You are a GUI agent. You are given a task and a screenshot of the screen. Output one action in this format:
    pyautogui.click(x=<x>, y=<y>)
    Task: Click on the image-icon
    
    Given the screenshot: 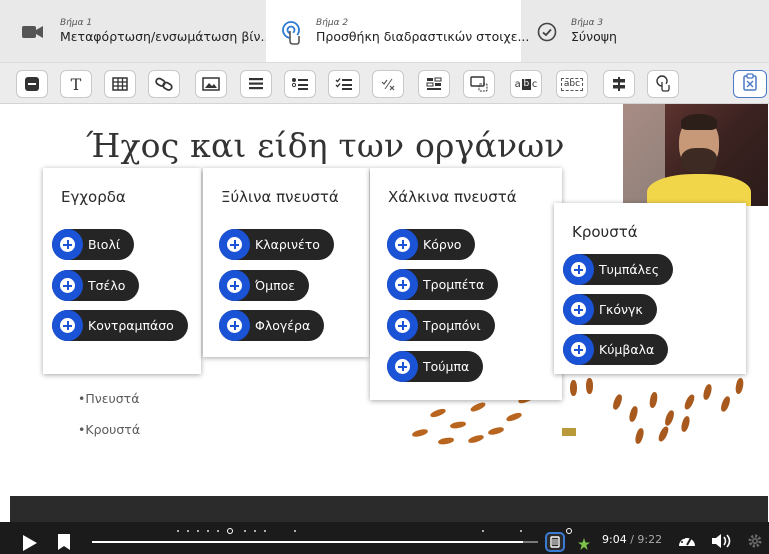 What is the action you would take?
    pyautogui.click(x=211, y=84)
    